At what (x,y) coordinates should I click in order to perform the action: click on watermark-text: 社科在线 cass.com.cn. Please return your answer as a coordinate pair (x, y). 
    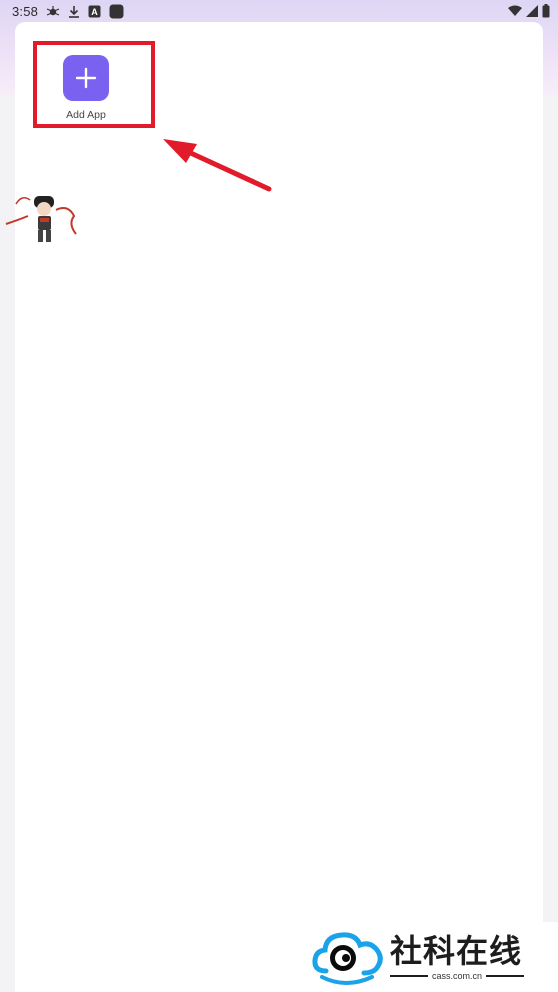
    Looking at the image, I should click on (457, 956).